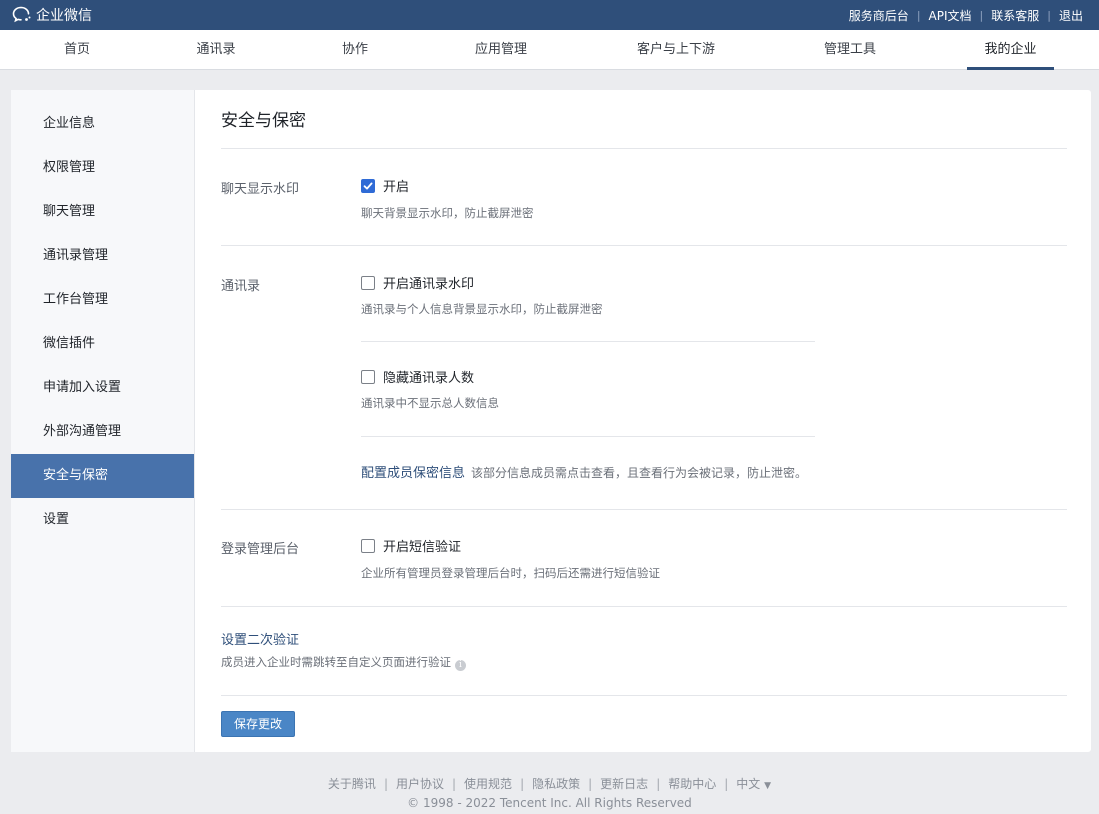 The height and width of the screenshot is (814, 1099). Describe the element at coordinates (422, 547) in the screenshot. I see `sms-verify-option-label: 开启短信验证` at that location.